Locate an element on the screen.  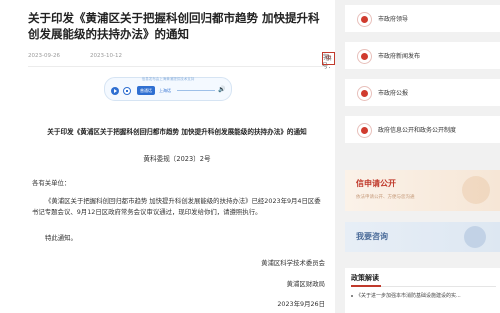
signatory-2: 黄浦区财政局 is located at coordinates (305, 284).